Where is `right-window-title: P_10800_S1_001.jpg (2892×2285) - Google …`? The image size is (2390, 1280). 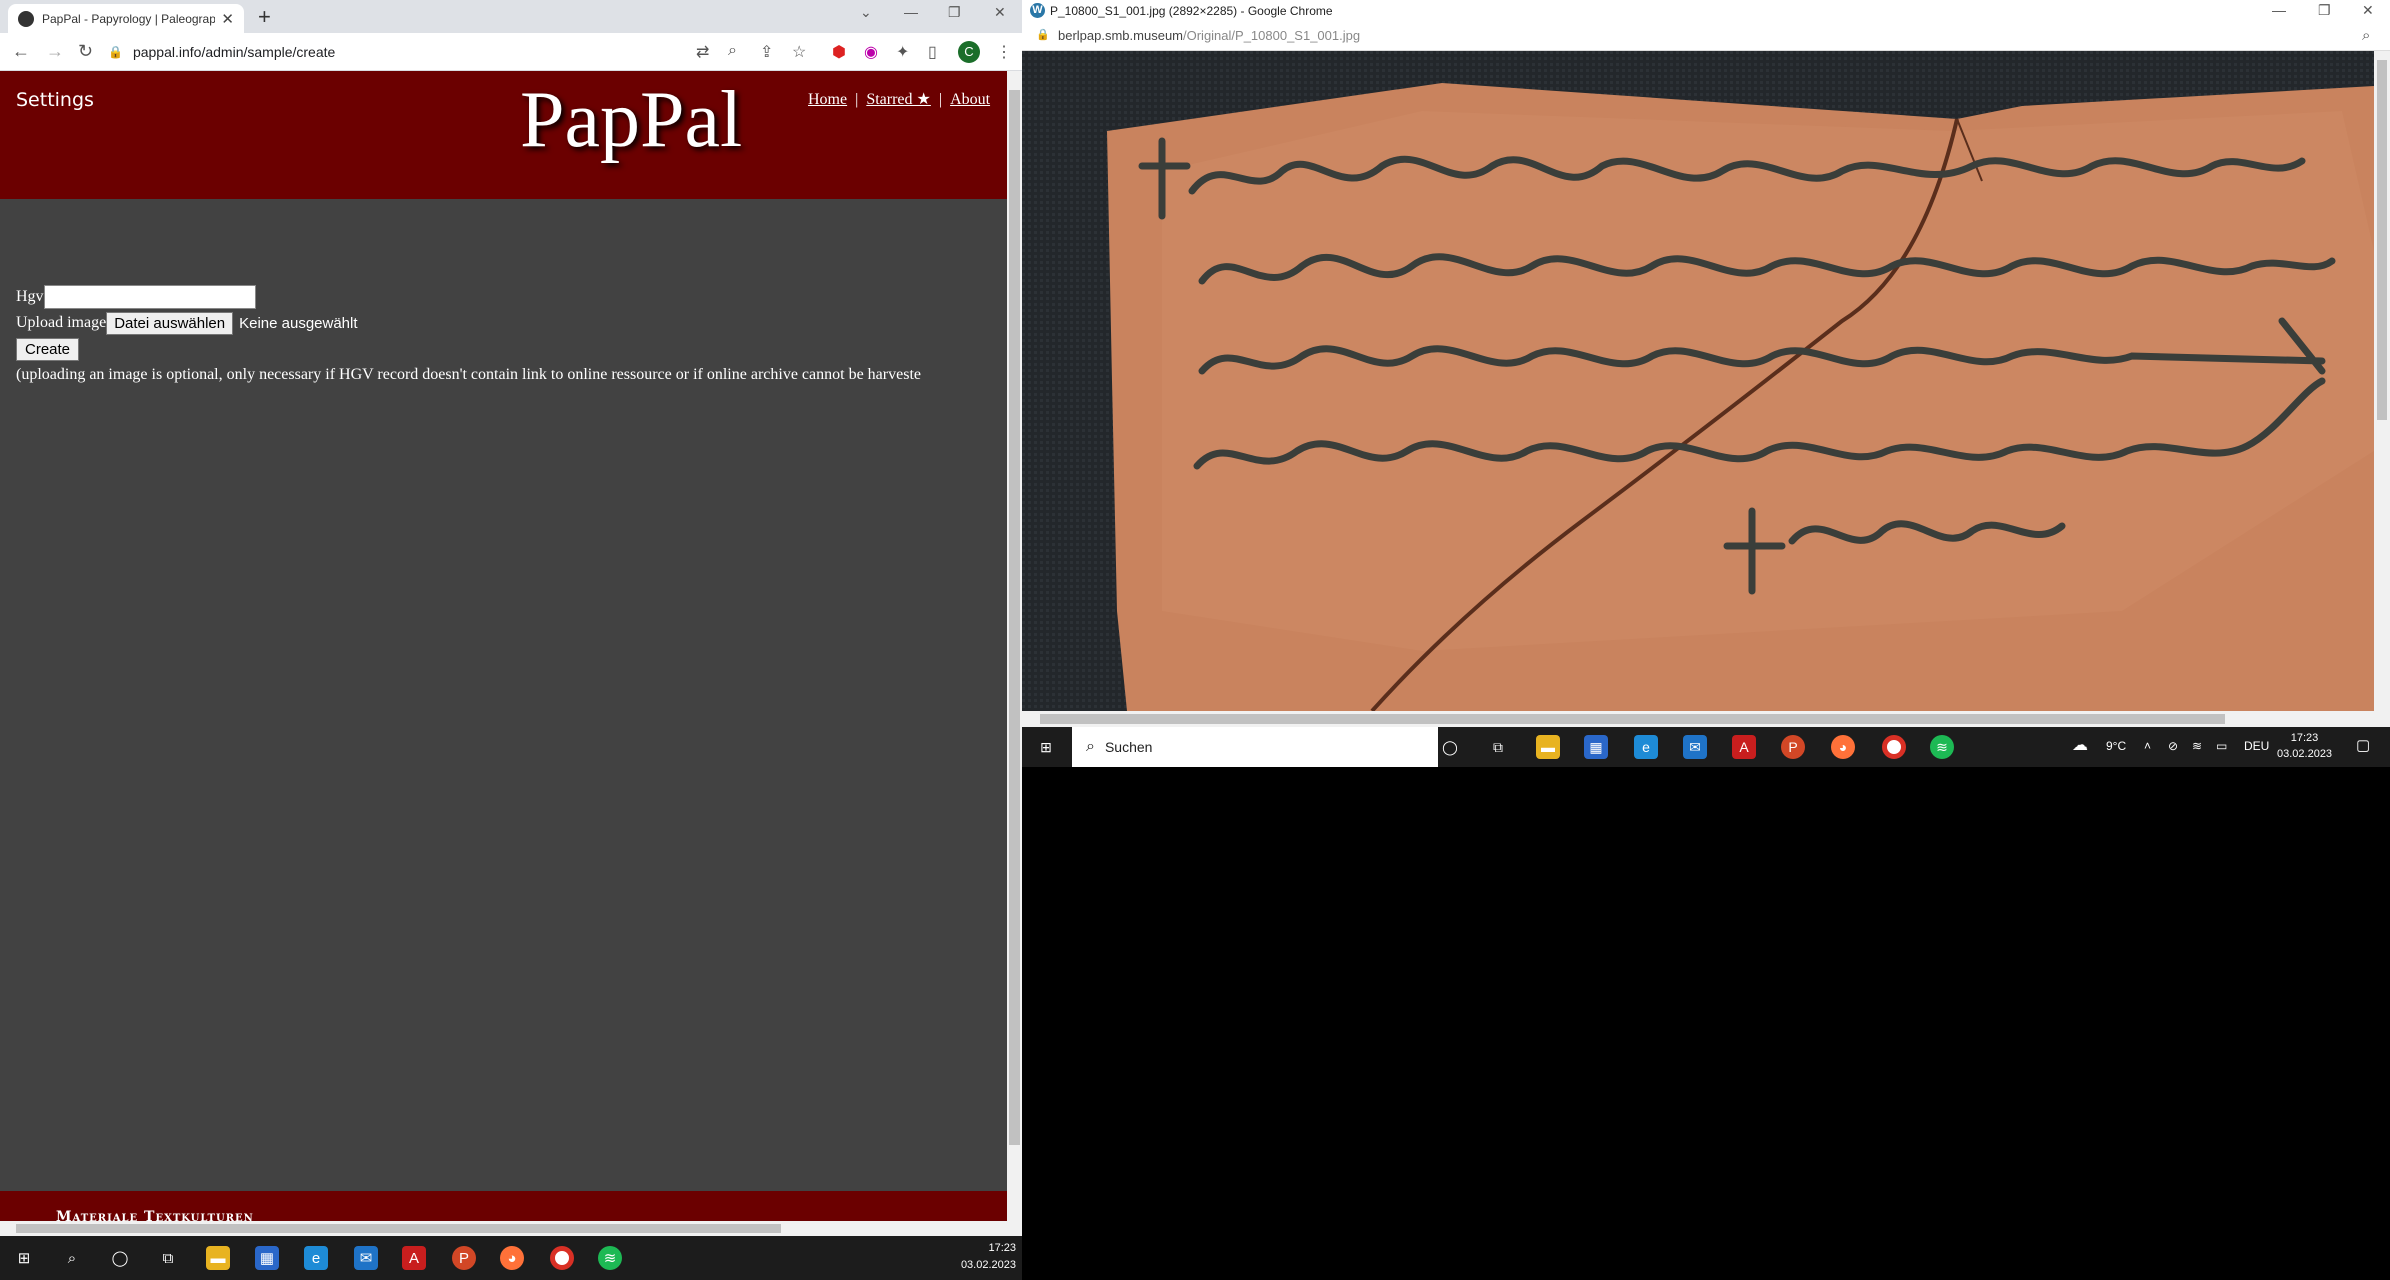
right-window-title: P_10800_S1_001.jpg (2892×2285) - Google … is located at coordinates (1191, 11).